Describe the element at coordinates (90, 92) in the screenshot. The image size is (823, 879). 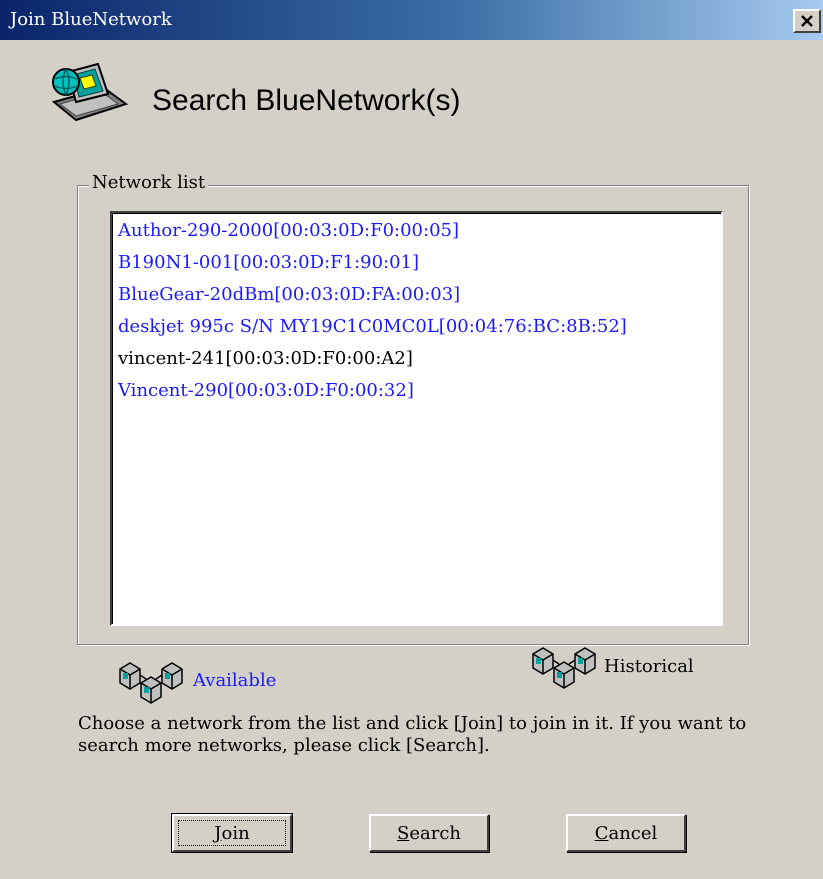
I see `network-computer-icon` at that location.